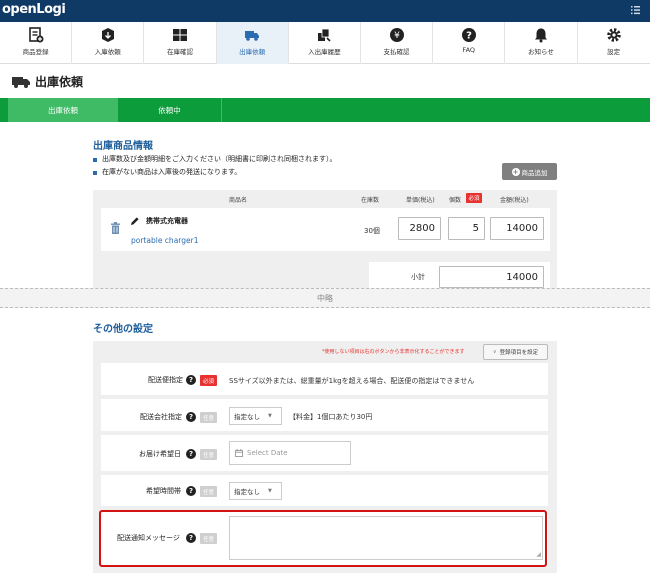  What do you see at coordinates (494, 352) in the screenshot?
I see `chevron-down-icon: ∨` at bounding box center [494, 352].